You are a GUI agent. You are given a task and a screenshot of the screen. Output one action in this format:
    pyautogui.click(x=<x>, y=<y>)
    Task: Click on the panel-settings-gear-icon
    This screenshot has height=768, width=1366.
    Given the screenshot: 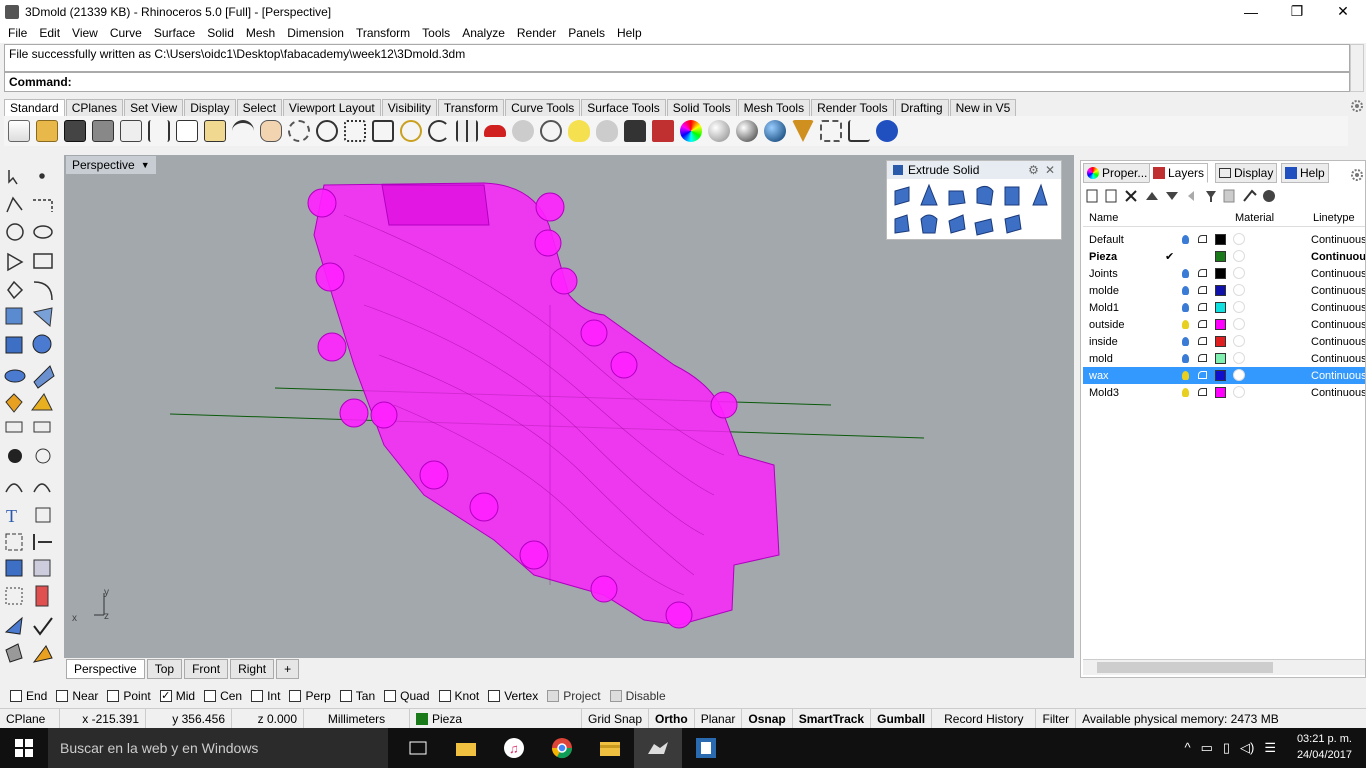 What is the action you would take?
    pyautogui.click(x=1357, y=175)
    